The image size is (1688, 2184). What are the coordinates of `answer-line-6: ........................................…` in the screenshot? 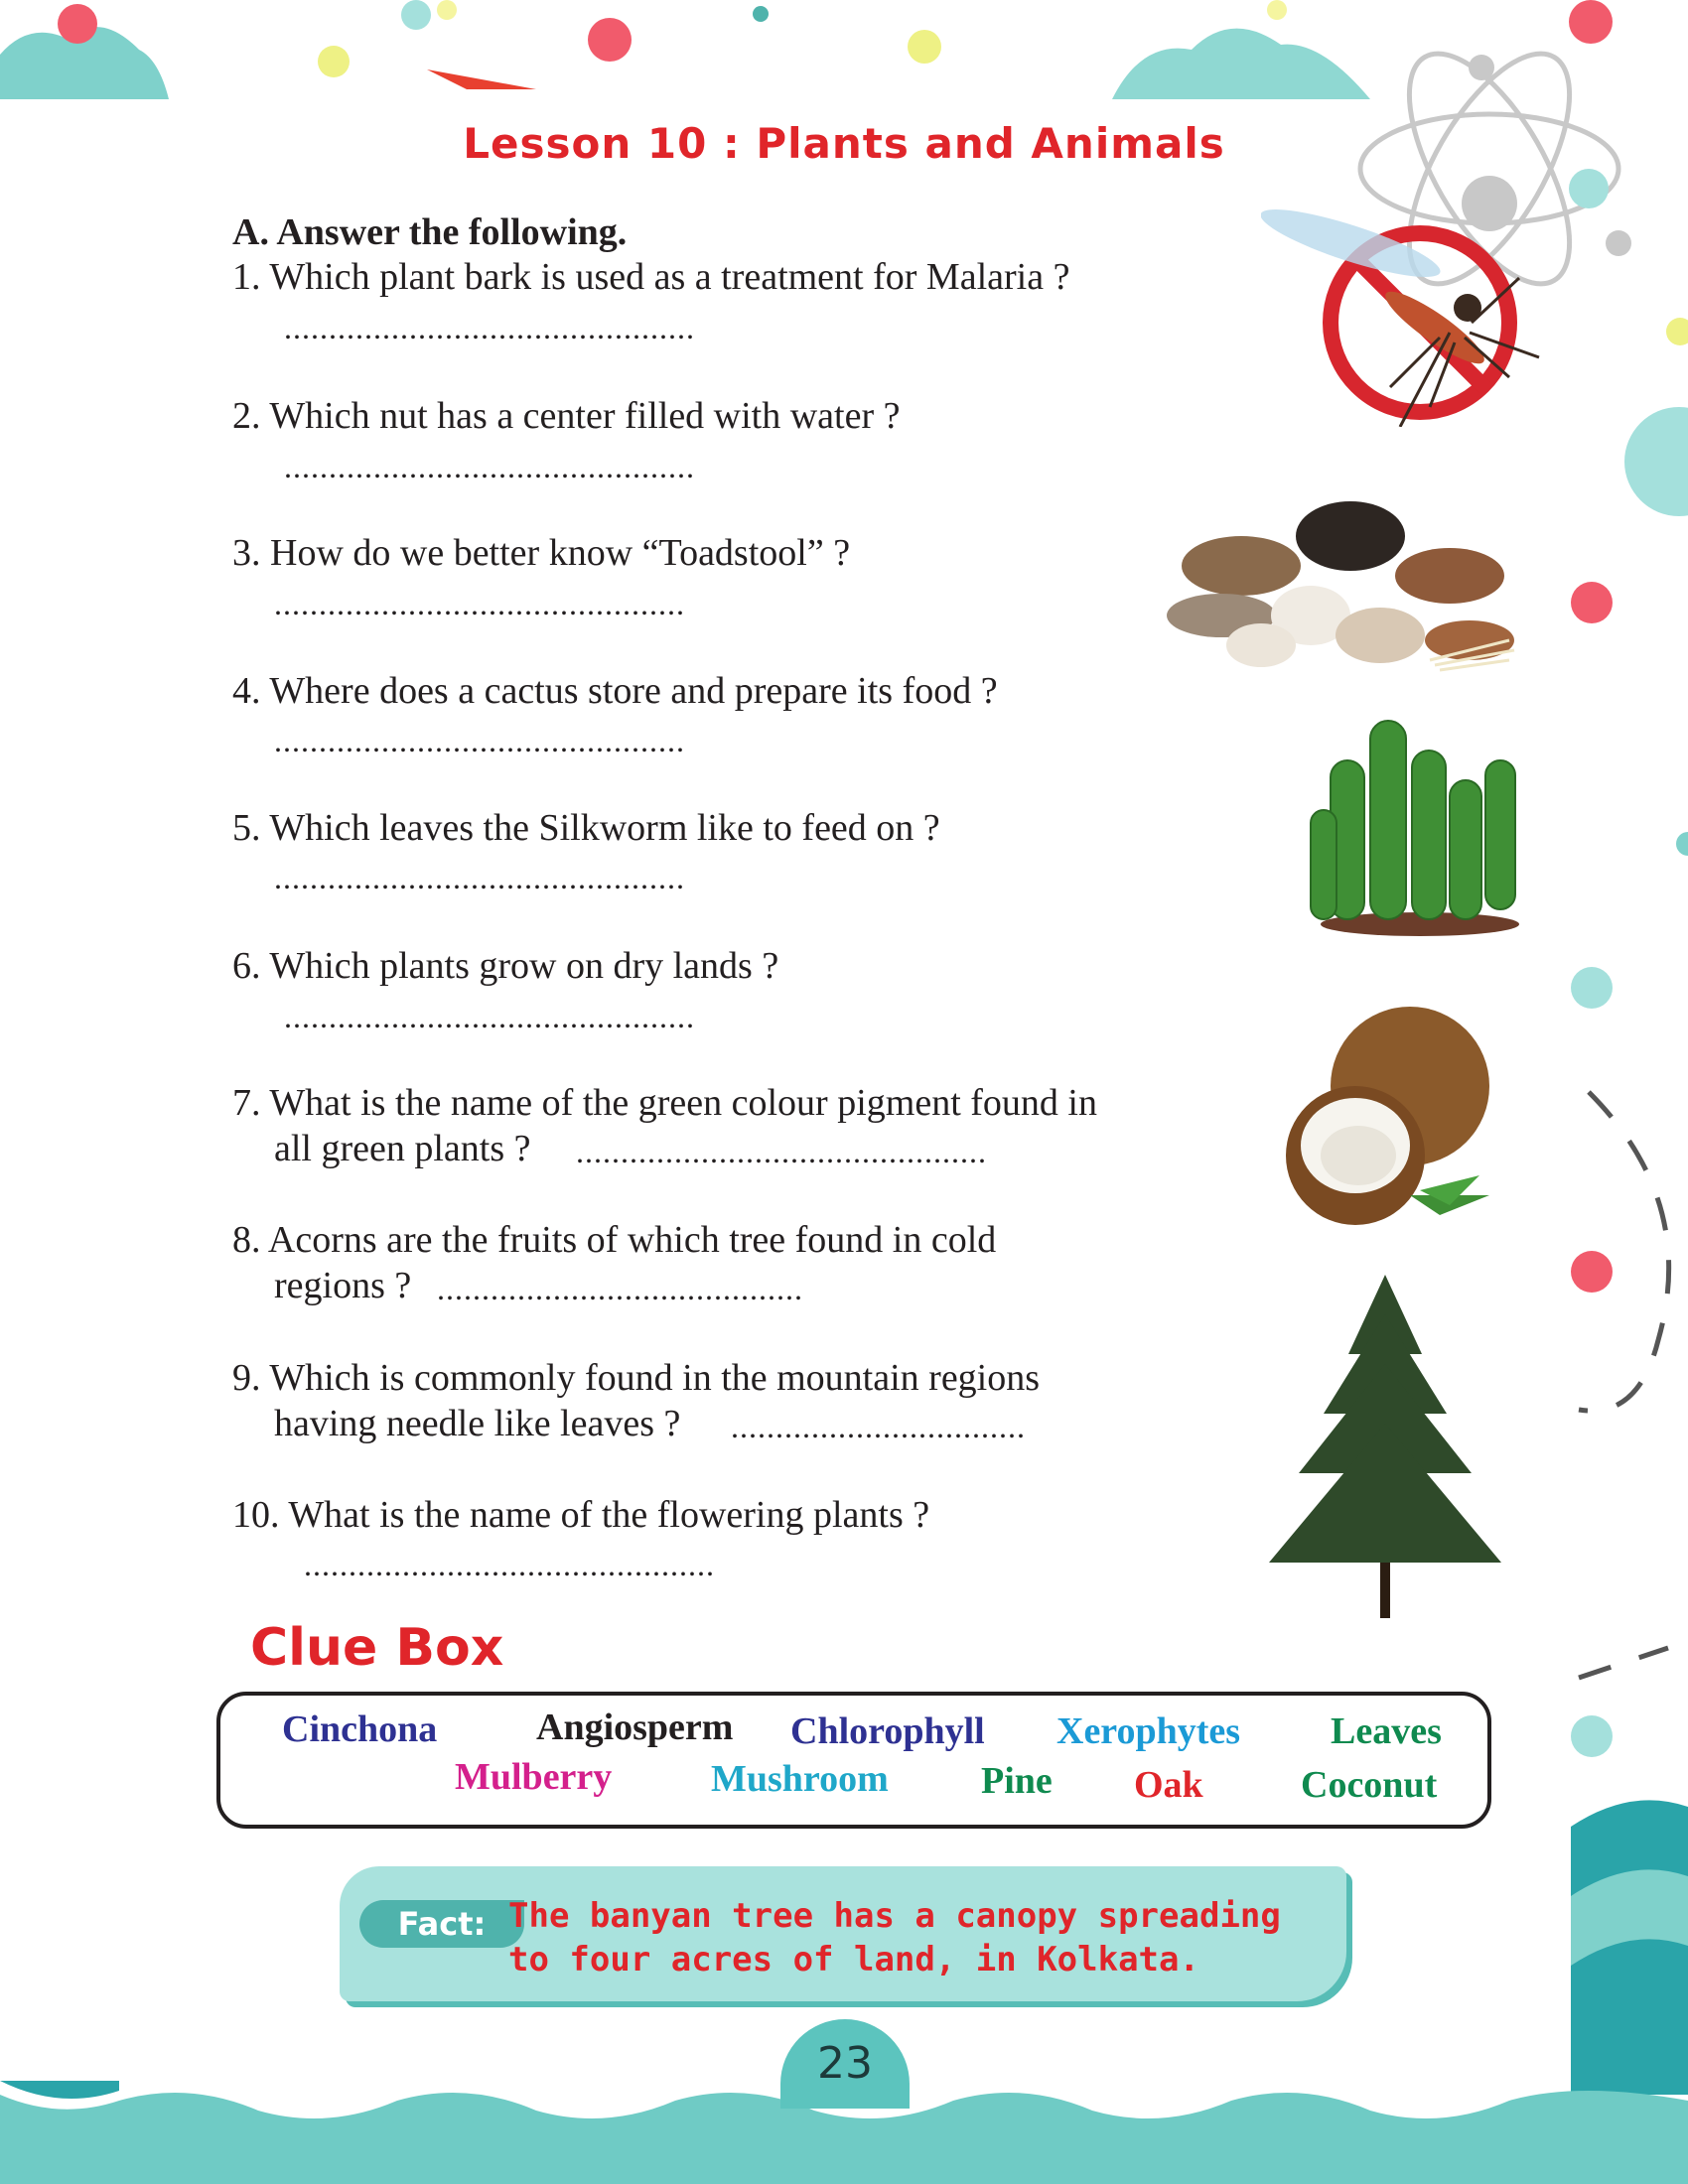 It's located at (489, 1017).